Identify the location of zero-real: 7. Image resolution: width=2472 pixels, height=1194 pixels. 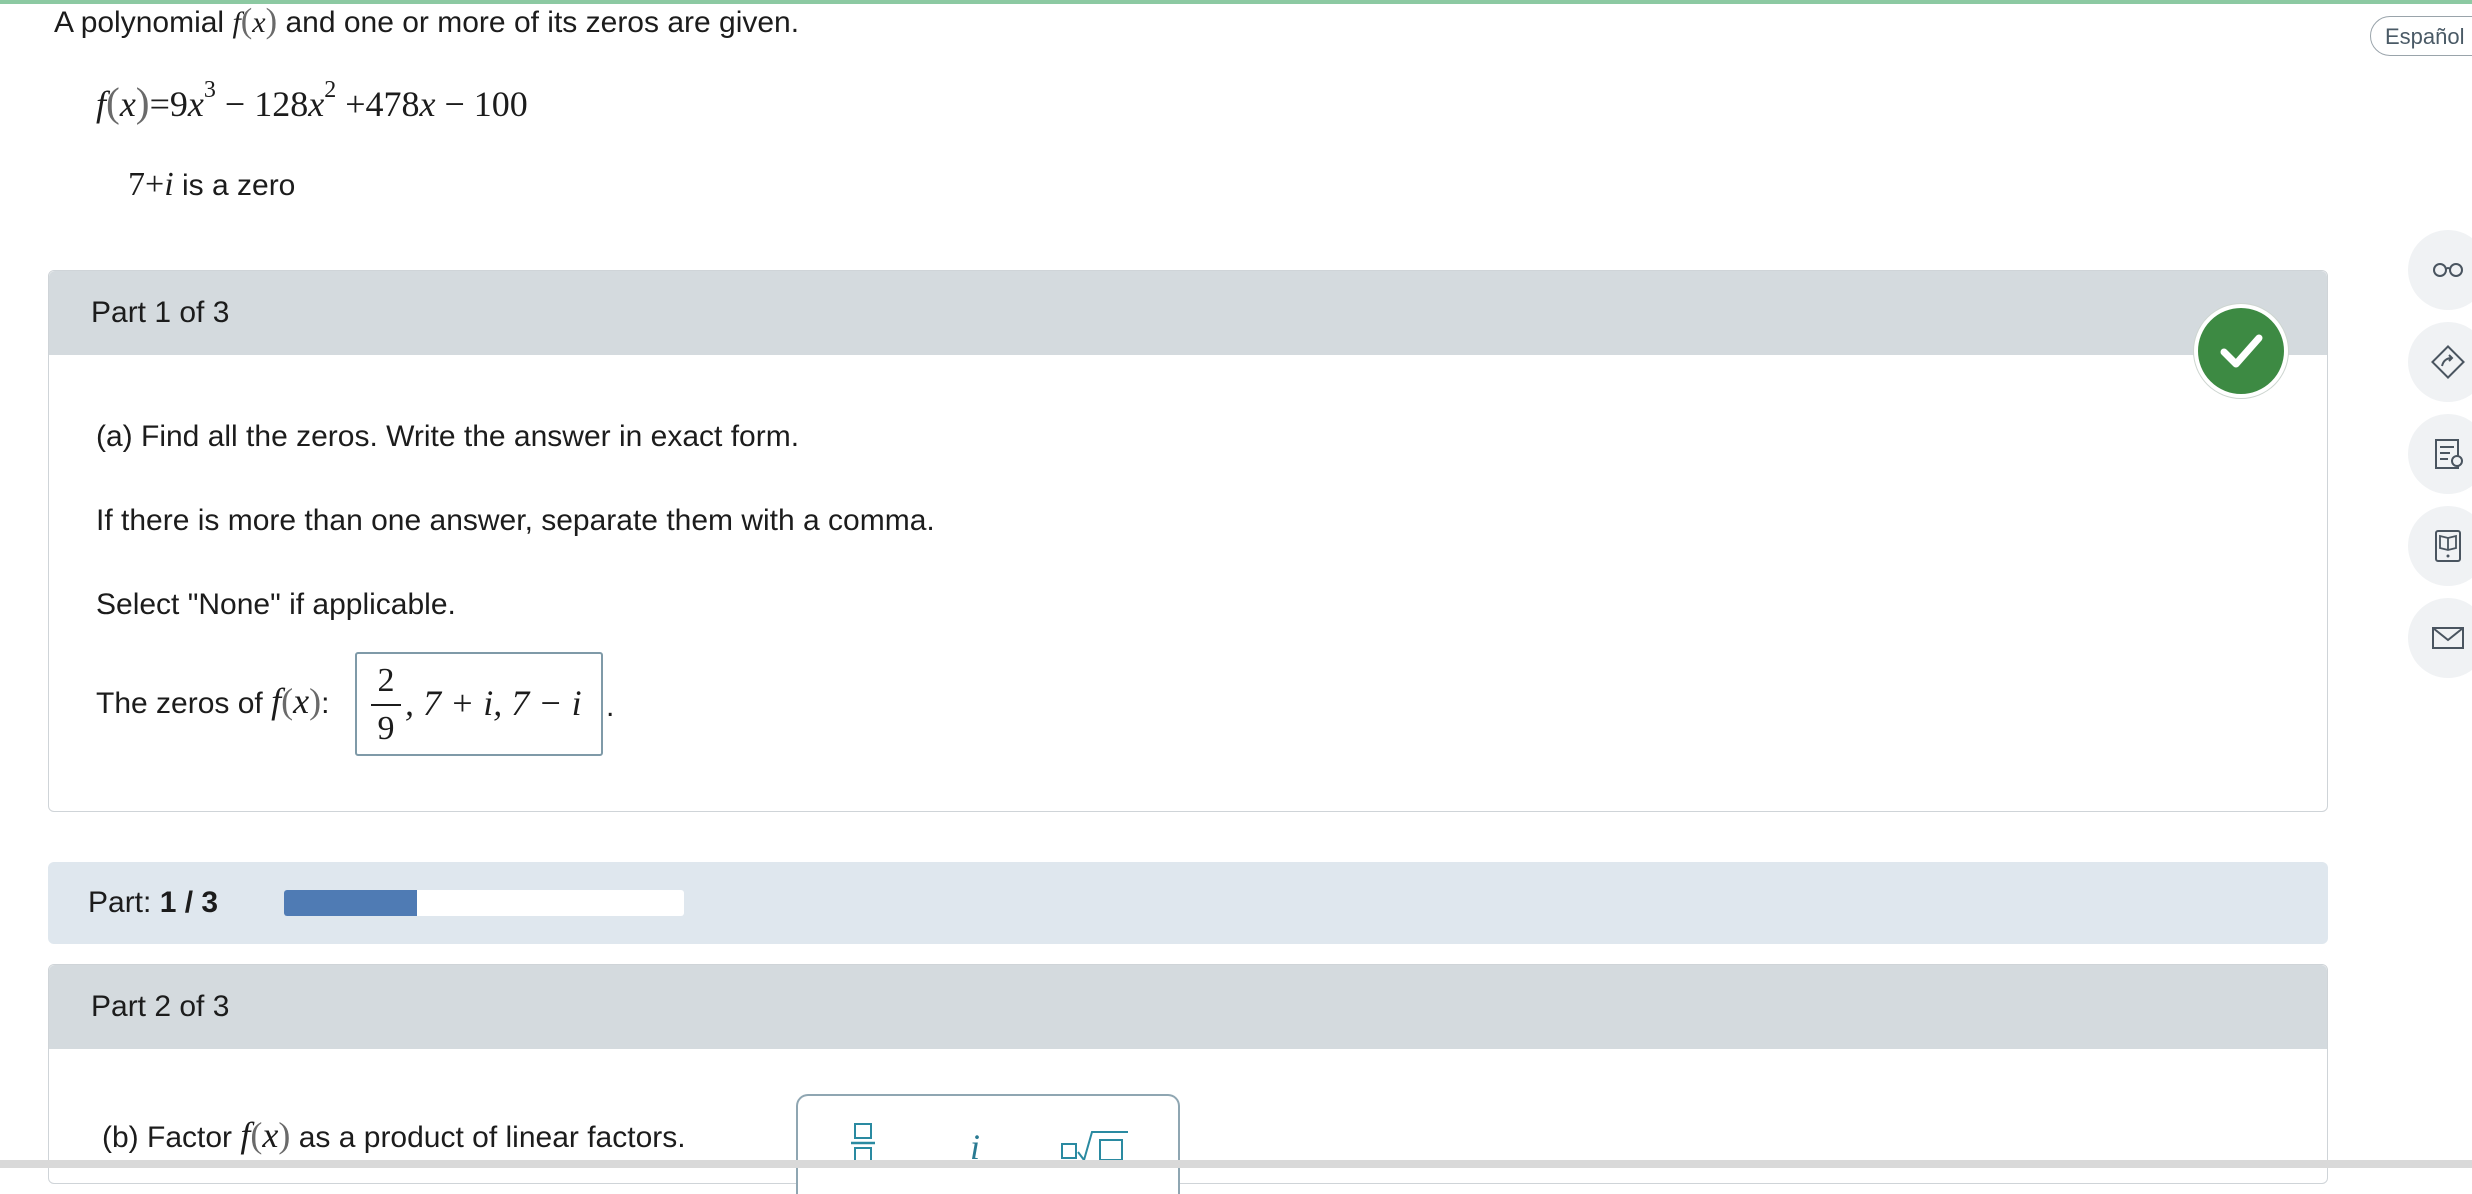
(136, 184).